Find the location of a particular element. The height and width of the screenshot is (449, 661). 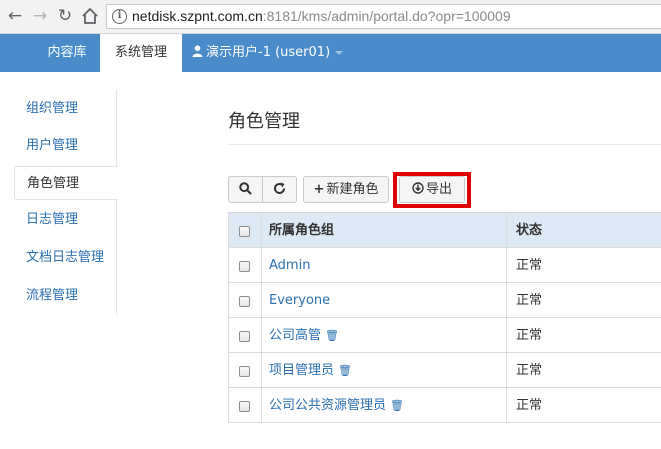

sidebar: 组织管理 用户管理 角色管理 日志管理 文档日志管理 流程管理 is located at coordinates (66, 202).